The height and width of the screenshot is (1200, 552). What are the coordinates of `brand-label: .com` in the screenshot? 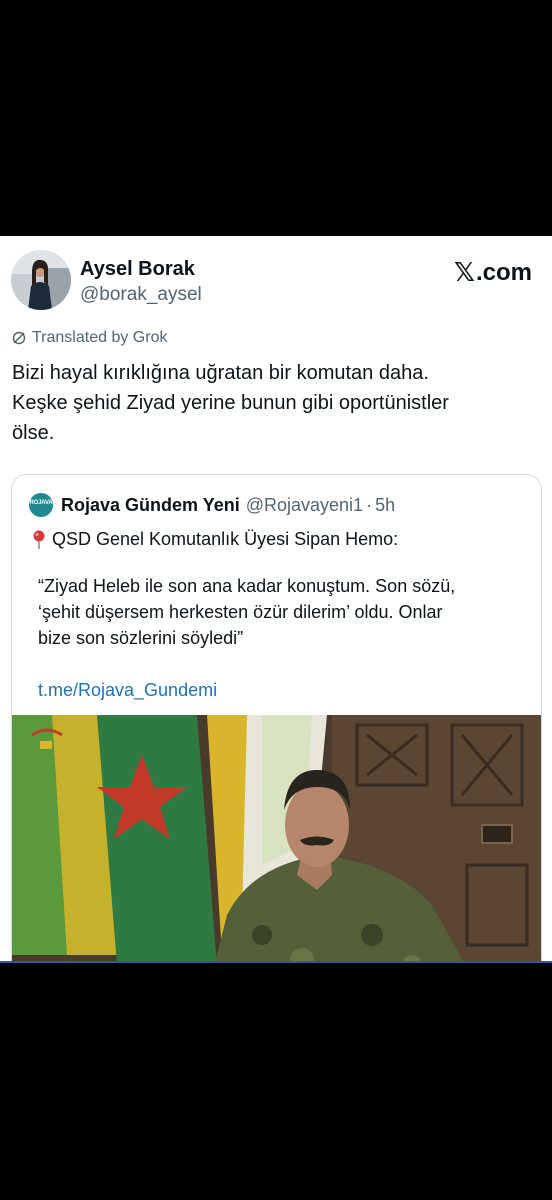 It's located at (503, 272).